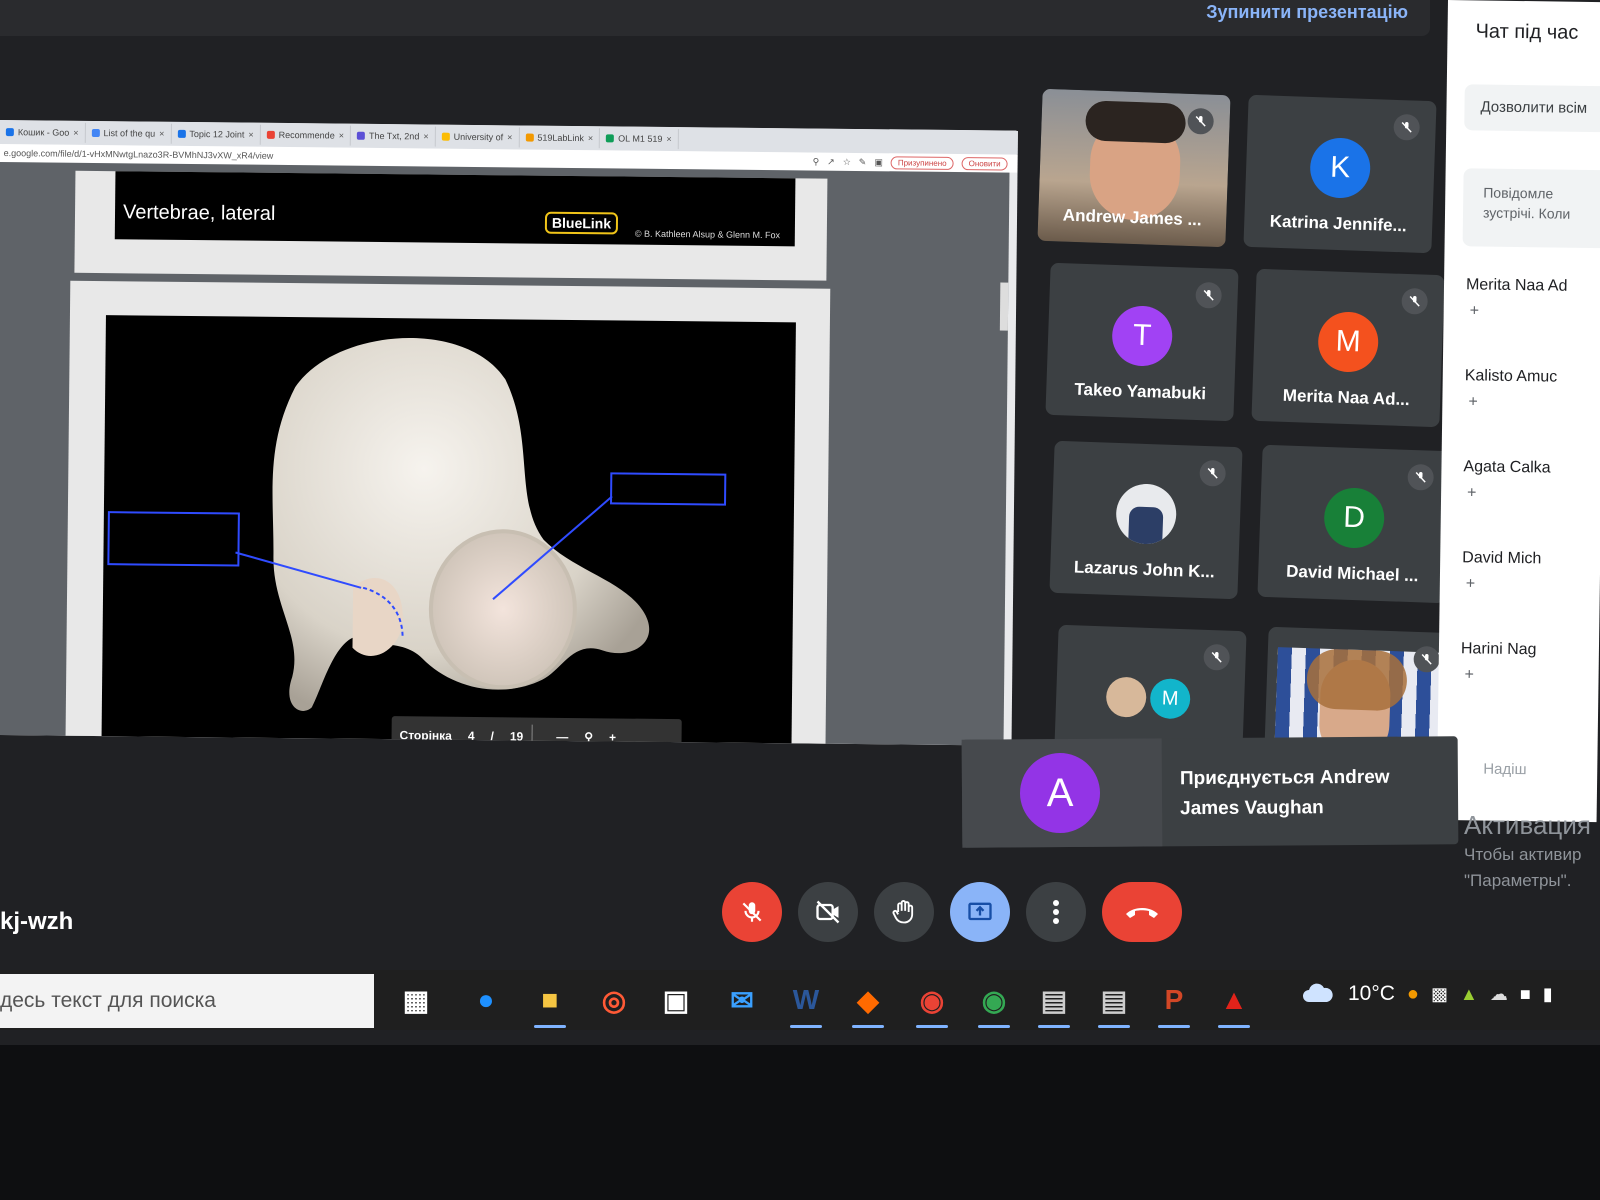  What do you see at coordinates (562, 737) in the screenshot?
I see `zoom-out-button: —` at bounding box center [562, 737].